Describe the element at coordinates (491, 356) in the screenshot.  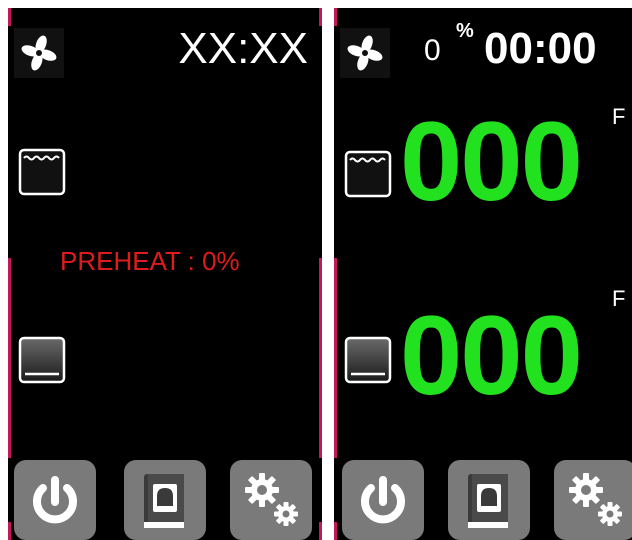
I see `lower-oven-temperature: 000` at that location.